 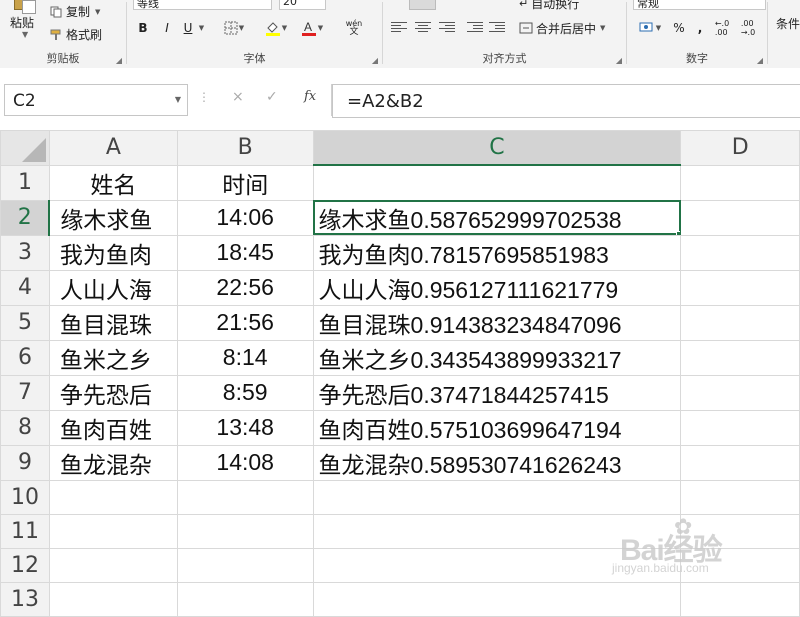 I want to click on increase-decimal-button: ←.0.00, so click(x=722, y=28).